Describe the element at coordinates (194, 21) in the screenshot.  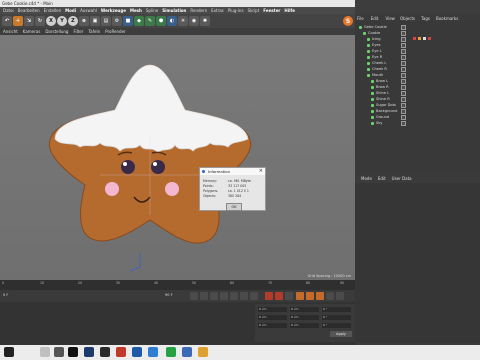
I see `camera-icon: ◉` at that location.